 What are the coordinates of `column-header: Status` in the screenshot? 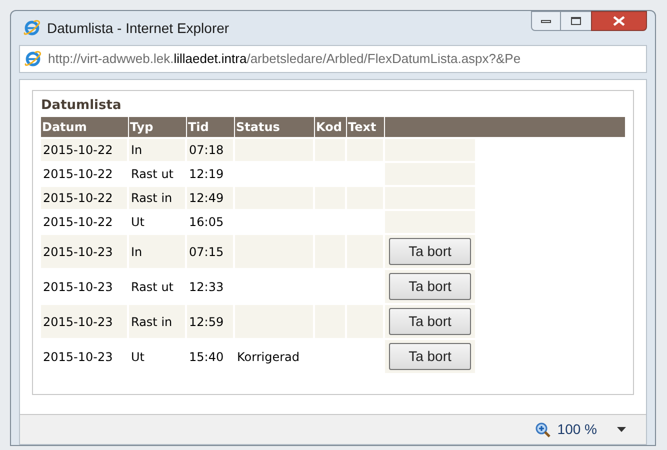 It's located at (275, 127).